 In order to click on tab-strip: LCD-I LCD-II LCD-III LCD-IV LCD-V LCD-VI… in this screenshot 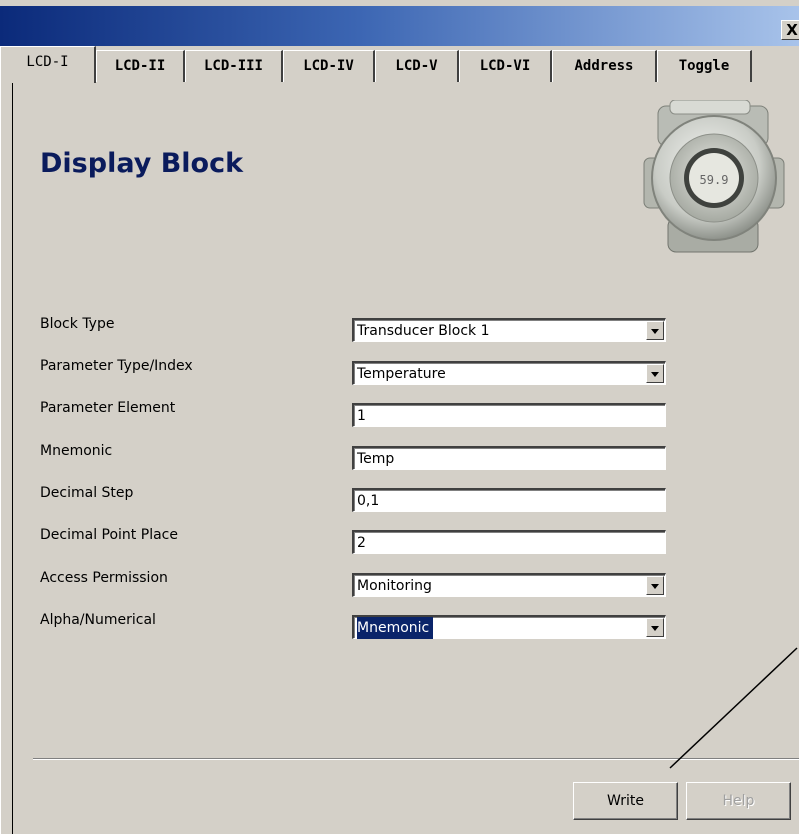, I will do `click(399, 64)`.